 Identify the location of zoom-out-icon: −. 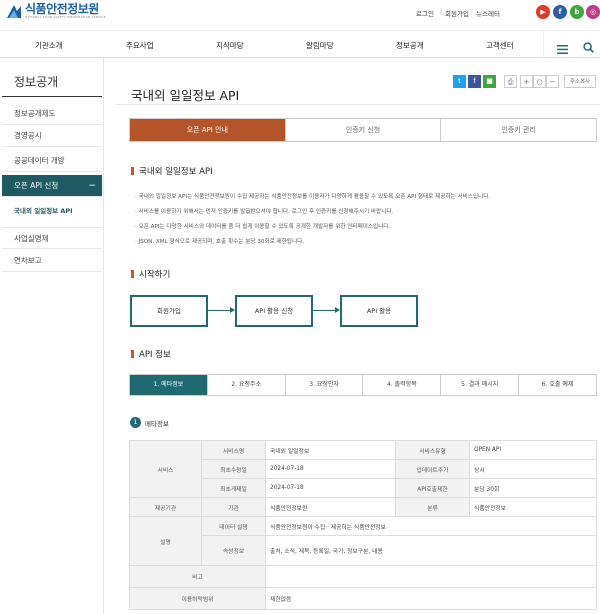
(552, 81).